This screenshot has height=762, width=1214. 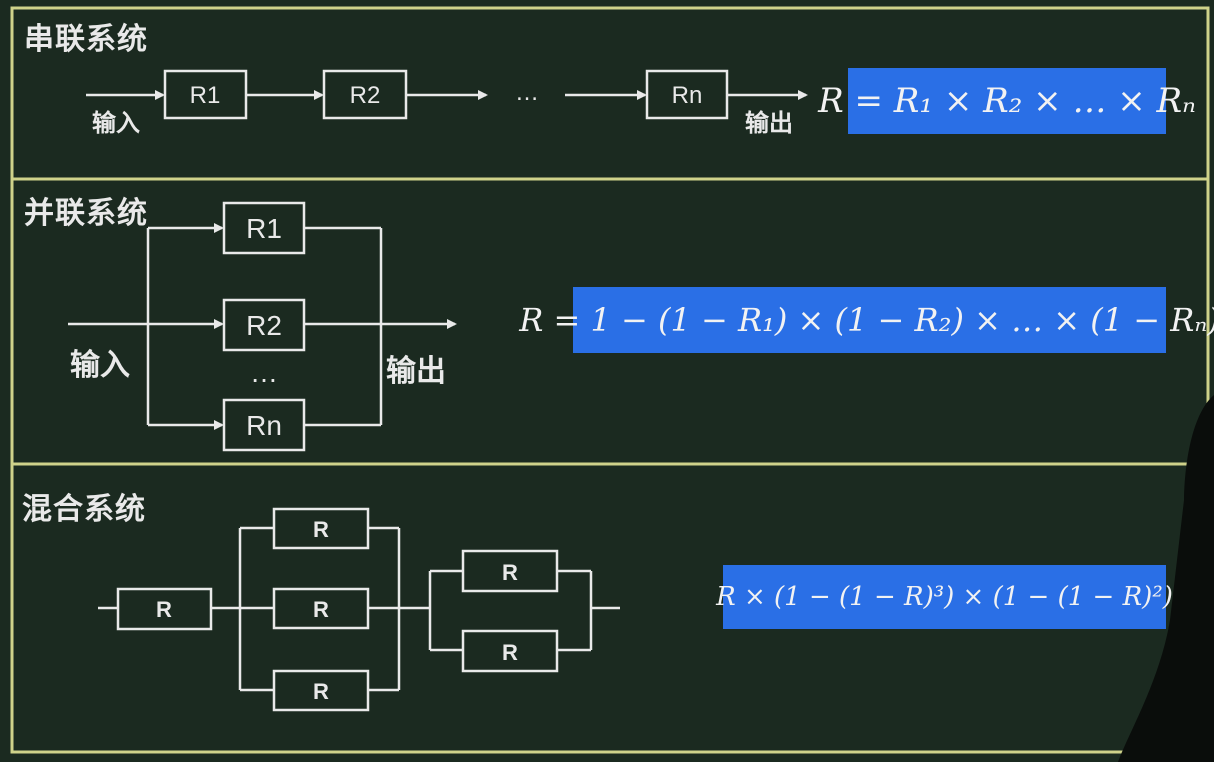 I want to click on series-formula-text: R = R₁ × R₂ × … × Rₙ, so click(x=1007, y=101).